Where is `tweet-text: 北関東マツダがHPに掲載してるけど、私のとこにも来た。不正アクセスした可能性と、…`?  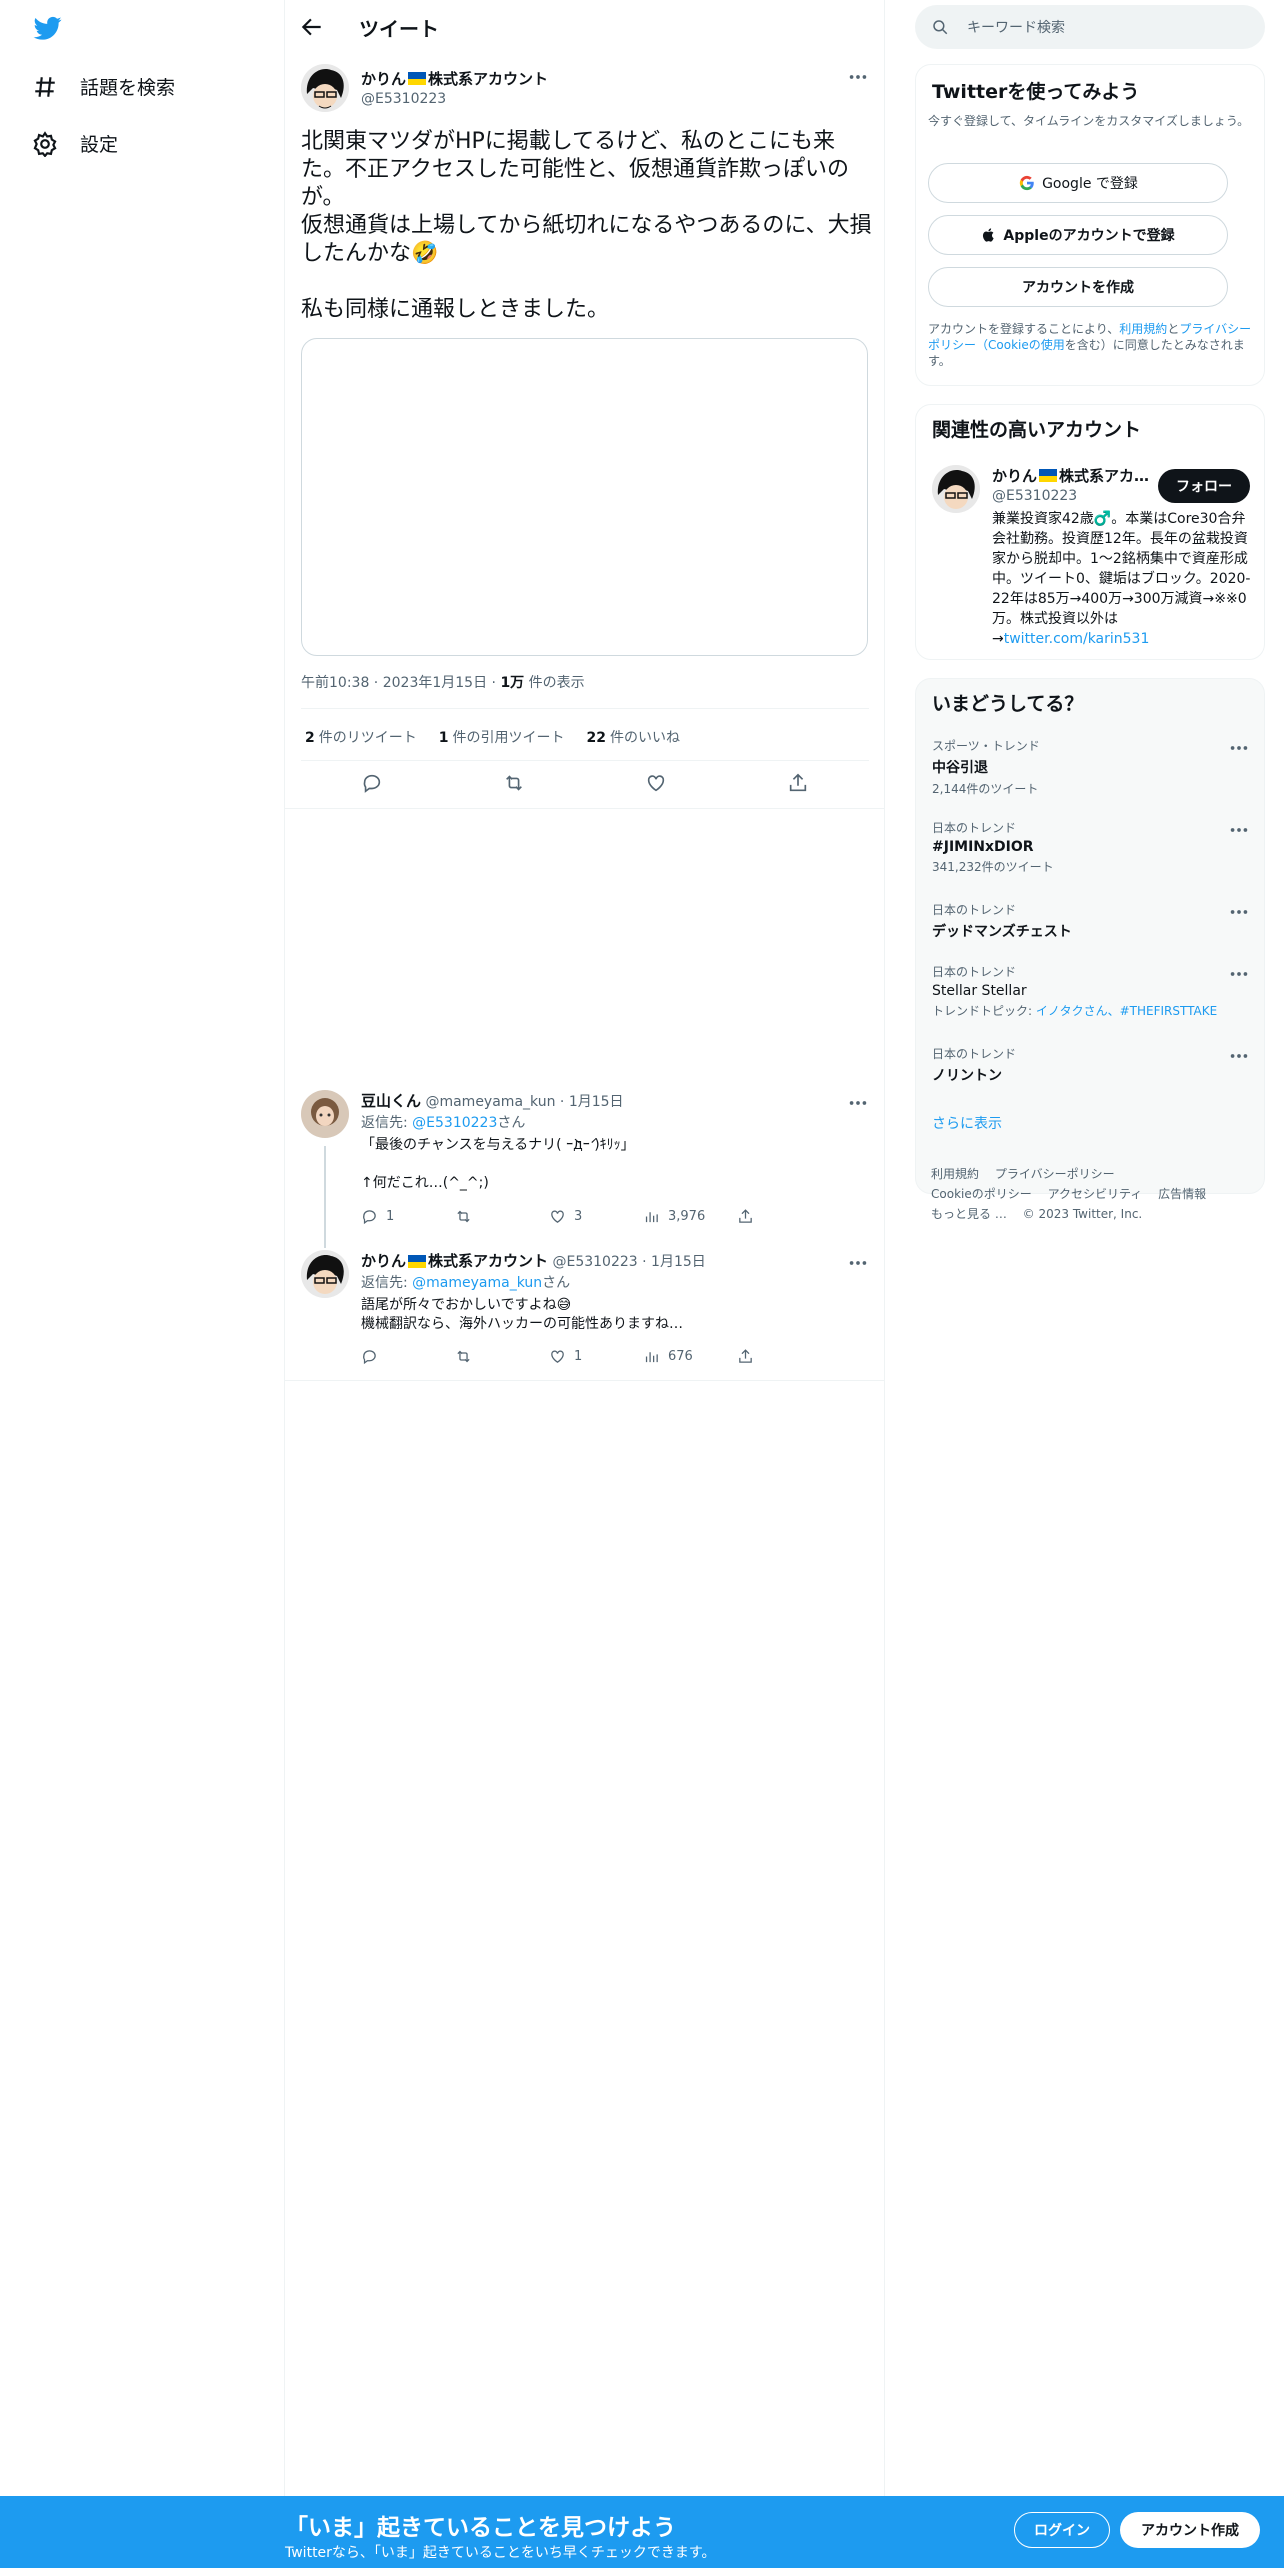
tweet-text: 北関東マツダがHPに掲載してるけど、私のとこにも来た。不正アクセスした可能性と、… is located at coordinates (586, 225).